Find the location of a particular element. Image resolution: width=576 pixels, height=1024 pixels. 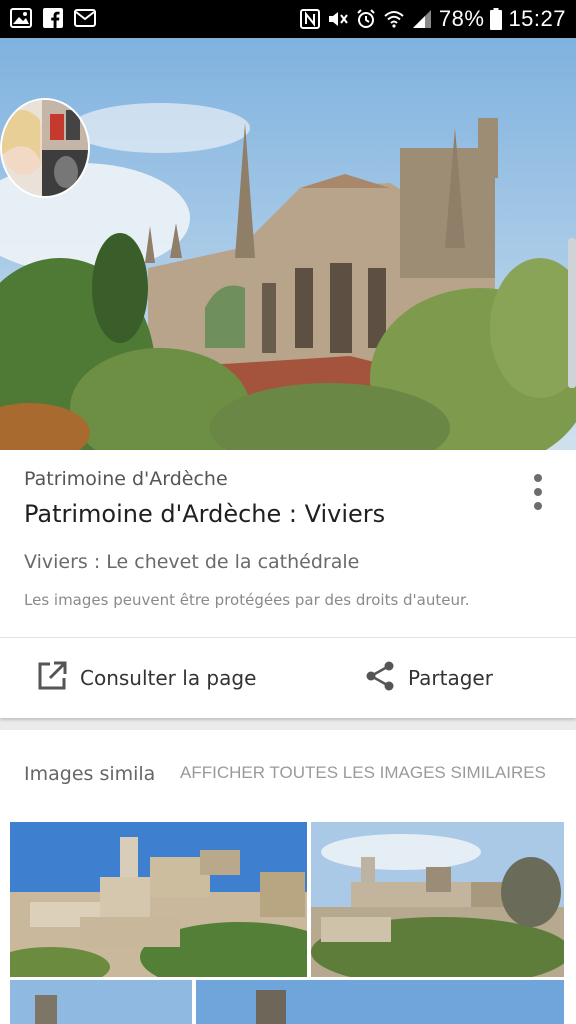

wifi-icon is located at coordinates (394, 19).